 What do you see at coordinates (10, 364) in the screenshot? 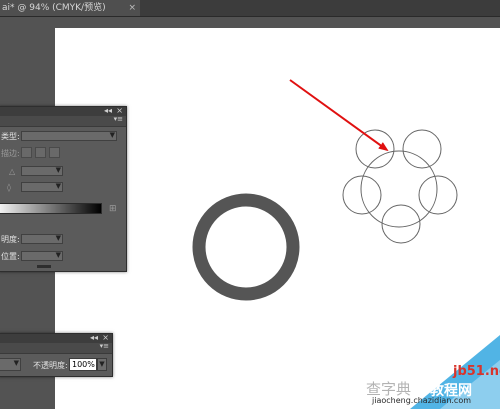
I see `blend-mode-dropdown: ▼` at bounding box center [10, 364].